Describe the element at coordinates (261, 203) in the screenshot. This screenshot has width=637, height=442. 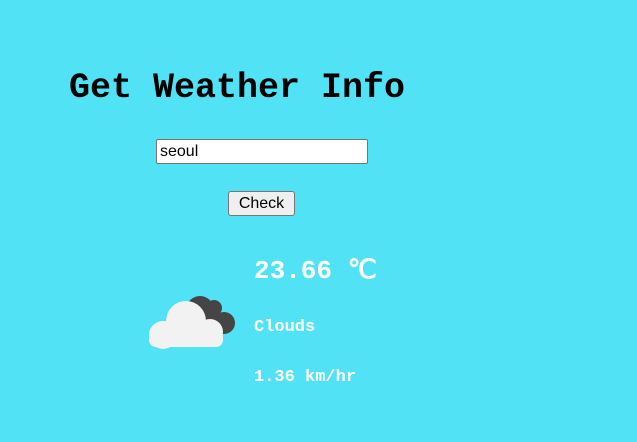
I see `check-button: Check` at that location.